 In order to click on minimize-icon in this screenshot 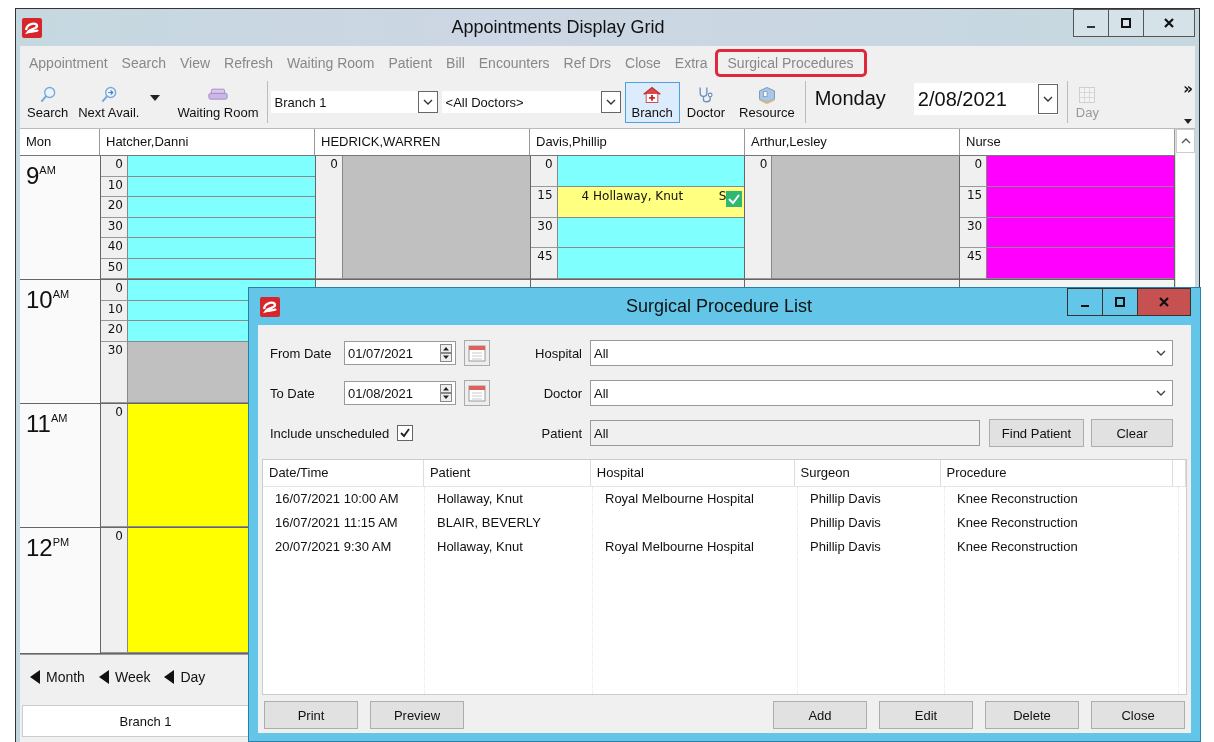, I will do `click(1091, 27)`.